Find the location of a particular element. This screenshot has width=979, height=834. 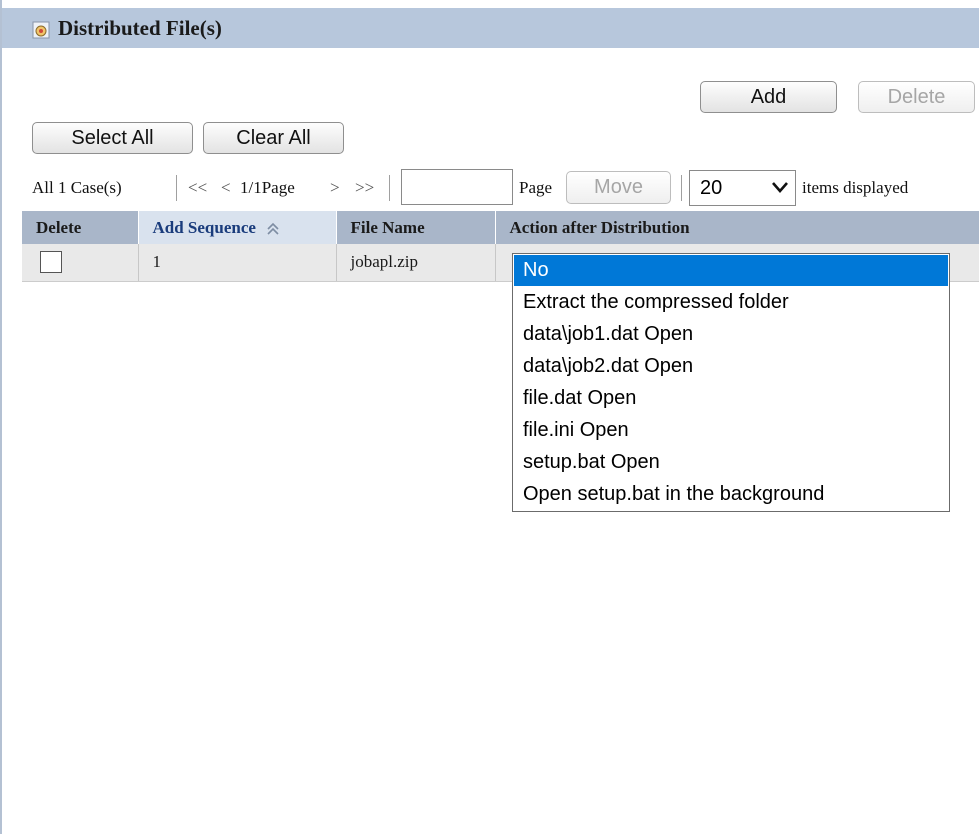

clear-all-button: Clear All is located at coordinates (273, 138).